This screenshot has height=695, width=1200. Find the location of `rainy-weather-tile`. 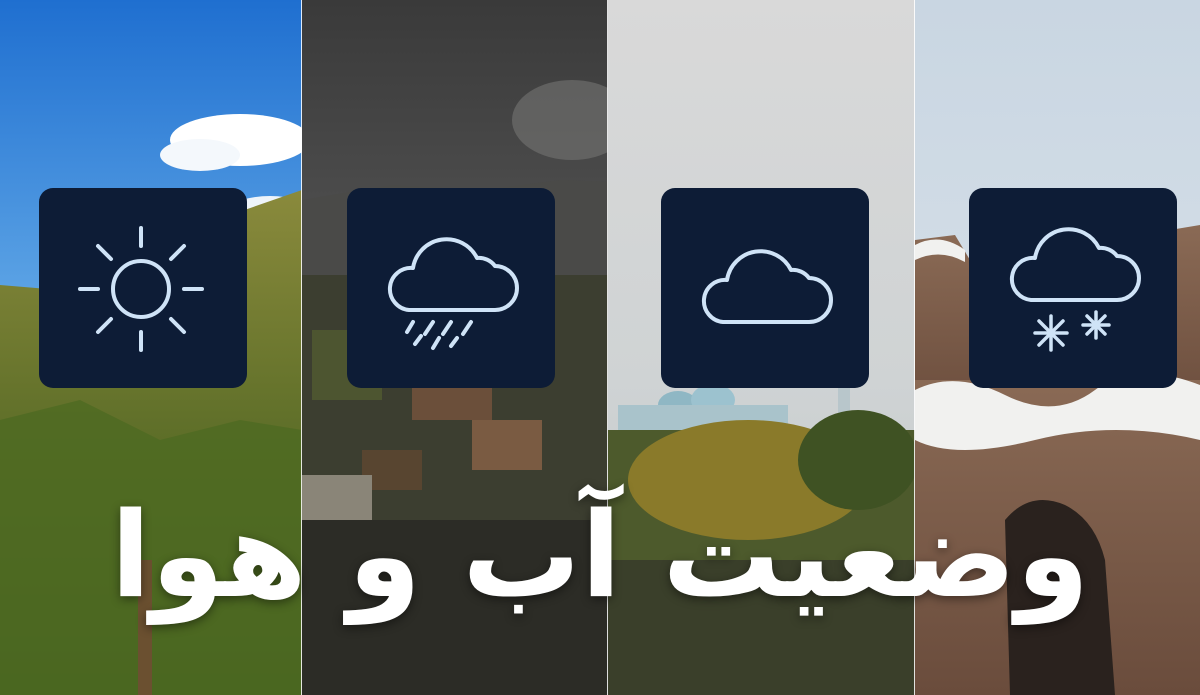

rainy-weather-tile is located at coordinates (451, 288).